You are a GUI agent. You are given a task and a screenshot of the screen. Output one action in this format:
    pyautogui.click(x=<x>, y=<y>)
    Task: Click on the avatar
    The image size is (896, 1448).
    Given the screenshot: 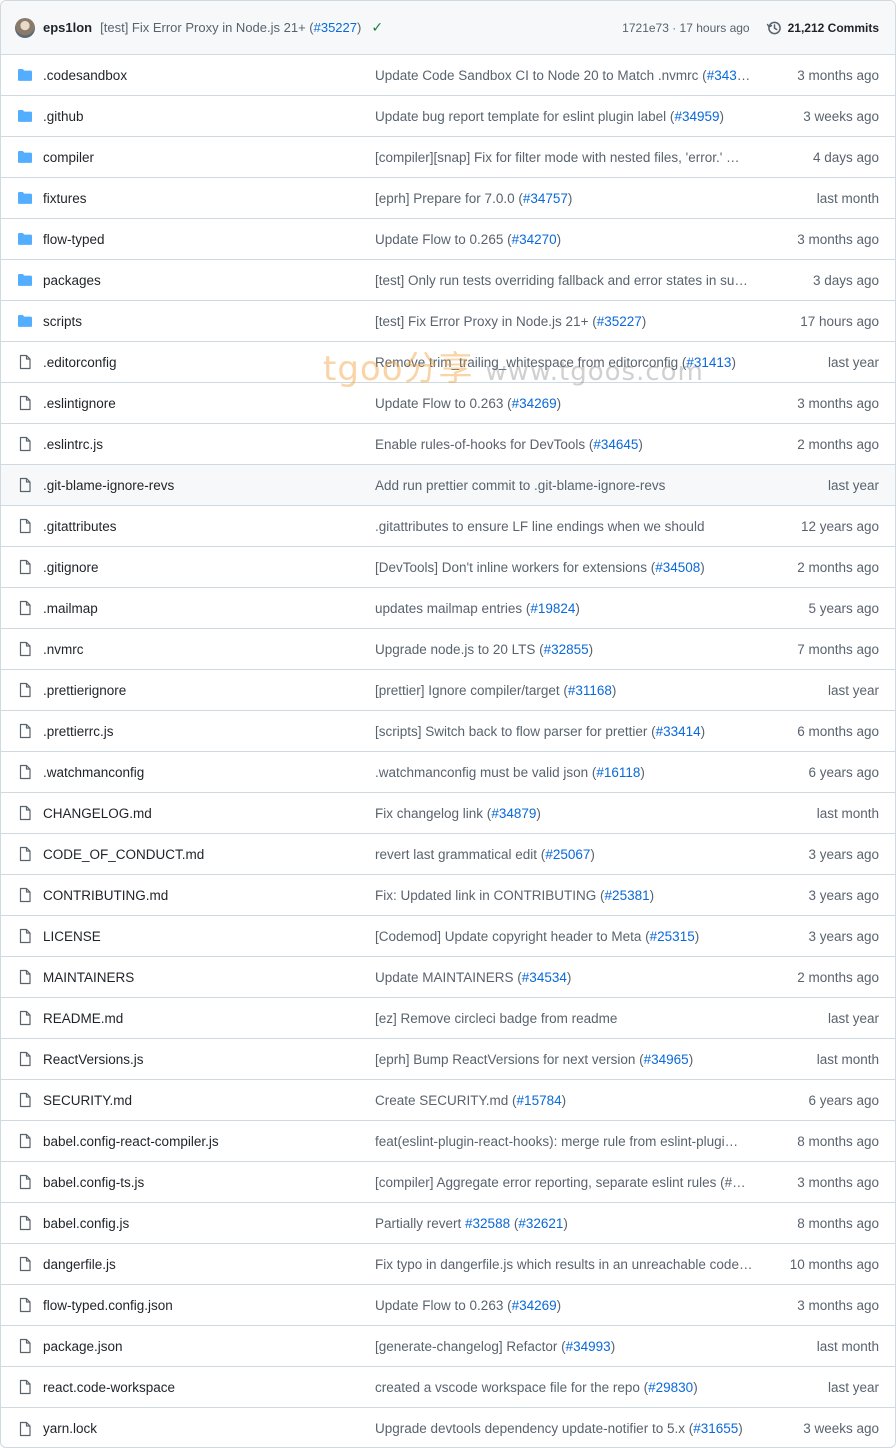 What is the action you would take?
    pyautogui.click(x=25, y=27)
    